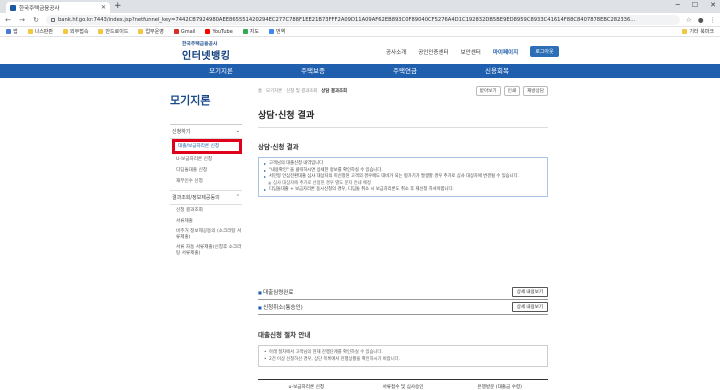  I want to click on browser-tab: 한국주택금융공사 ✕, so click(58, 7).